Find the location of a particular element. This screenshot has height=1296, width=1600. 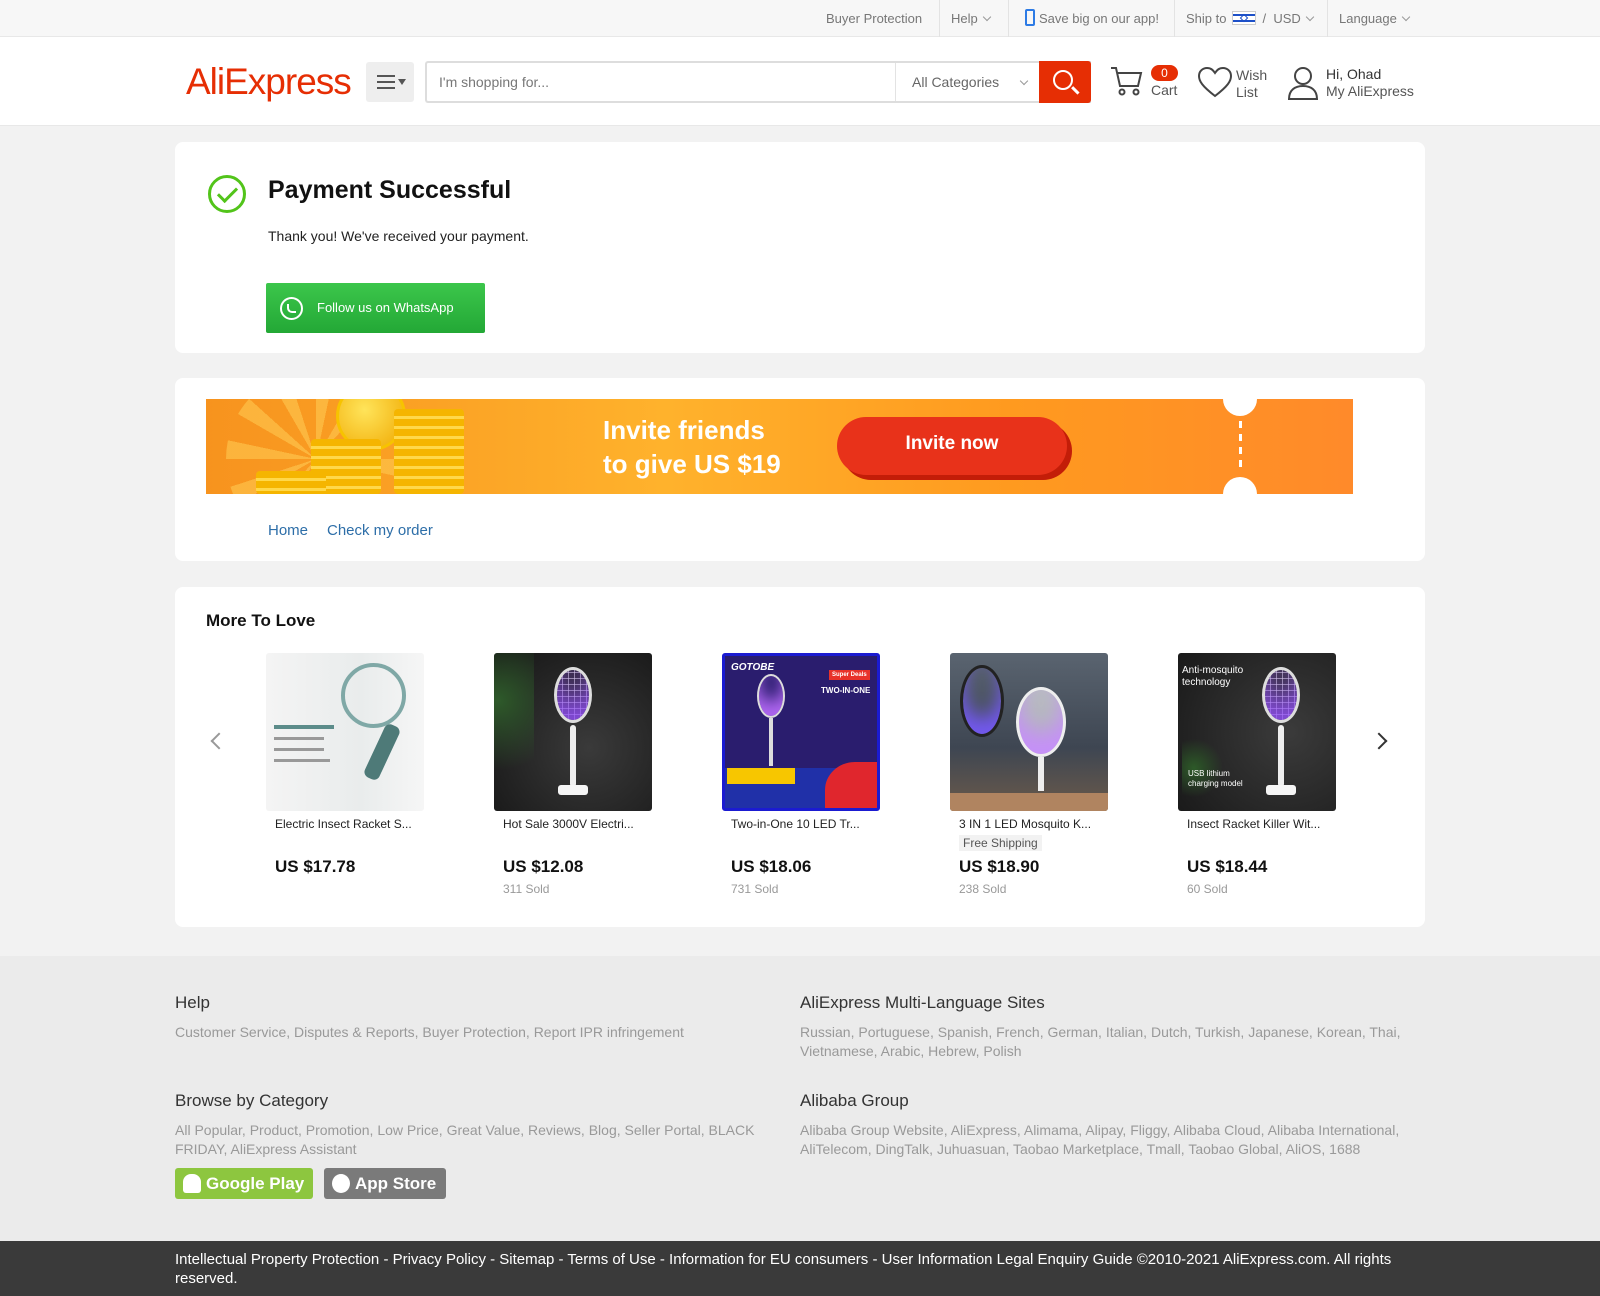

cart-label: Cart is located at coordinates (1164, 90).